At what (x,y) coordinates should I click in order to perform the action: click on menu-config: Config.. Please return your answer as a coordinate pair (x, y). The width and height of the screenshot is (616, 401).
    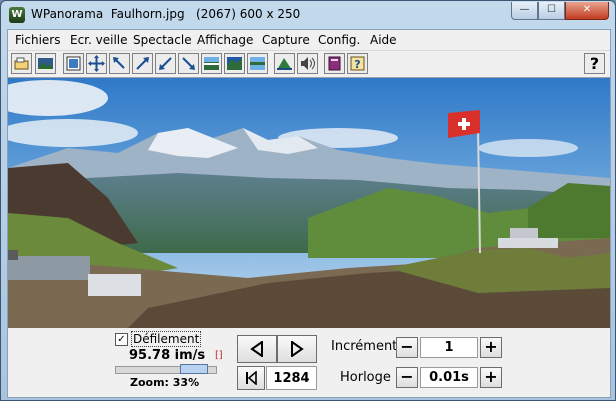
    Looking at the image, I should click on (339, 40).